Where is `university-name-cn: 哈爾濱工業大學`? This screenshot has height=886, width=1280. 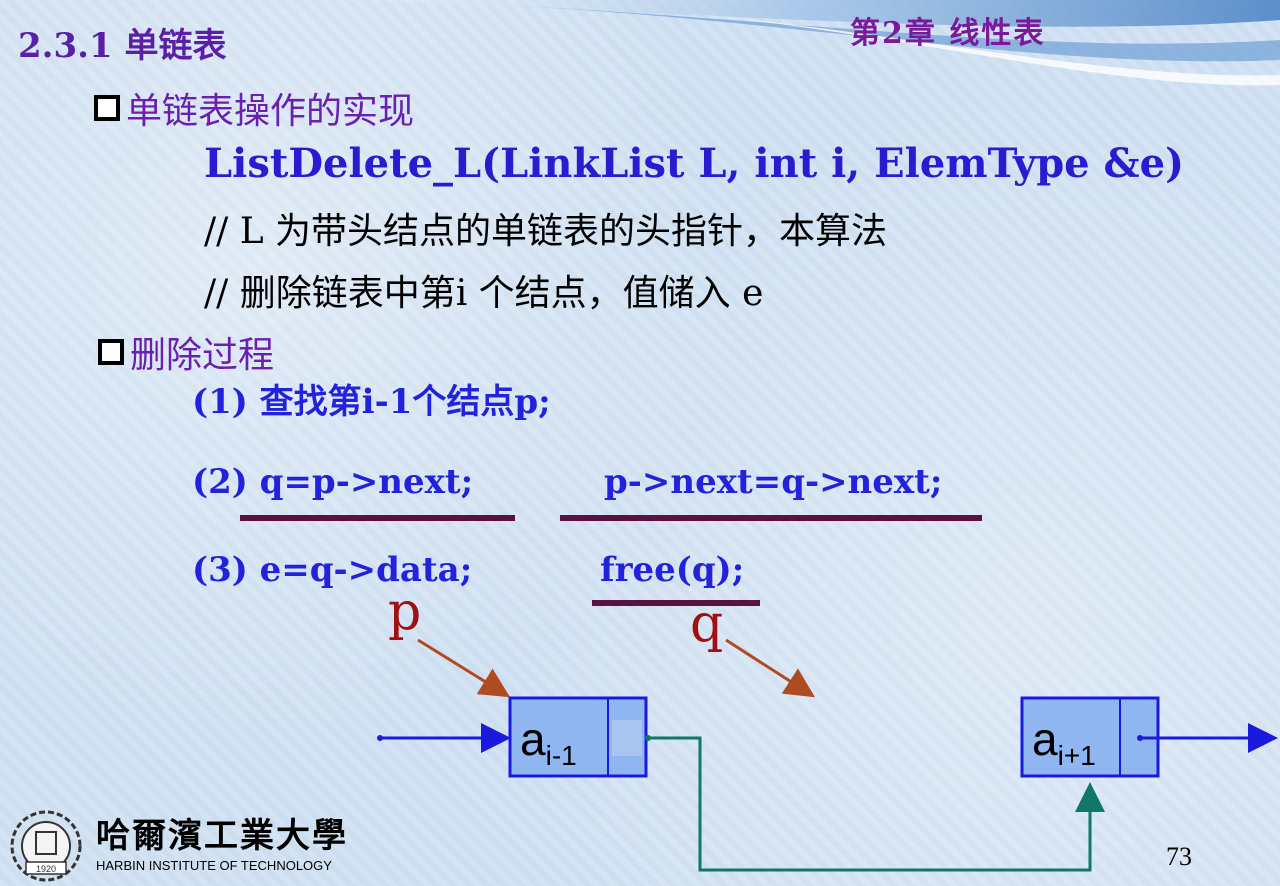 university-name-cn: 哈爾濱工業大學 is located at coordinates (222, 836).